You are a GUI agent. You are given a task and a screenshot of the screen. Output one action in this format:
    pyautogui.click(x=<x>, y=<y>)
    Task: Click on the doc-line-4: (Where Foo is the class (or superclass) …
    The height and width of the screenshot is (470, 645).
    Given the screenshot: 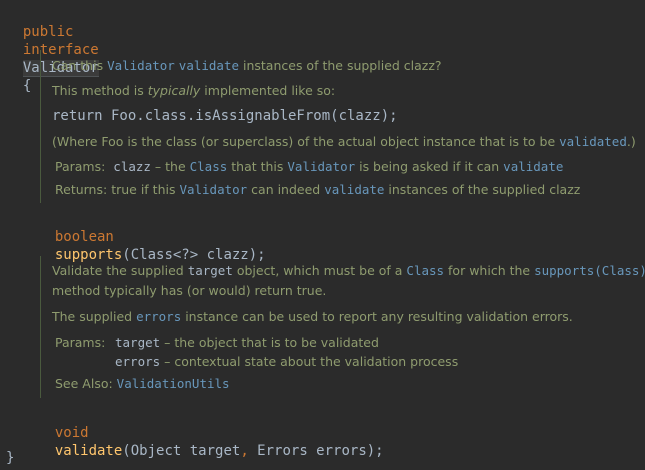 What is the action you would take?
    pyautogui.click(x=344, y=141)
    